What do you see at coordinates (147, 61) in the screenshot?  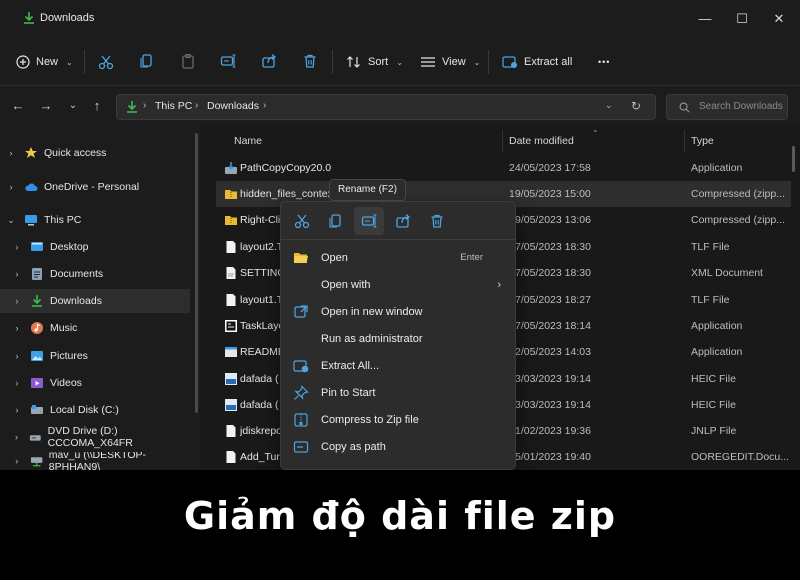 I see `copy-icon` at bounding box center [147, 61].